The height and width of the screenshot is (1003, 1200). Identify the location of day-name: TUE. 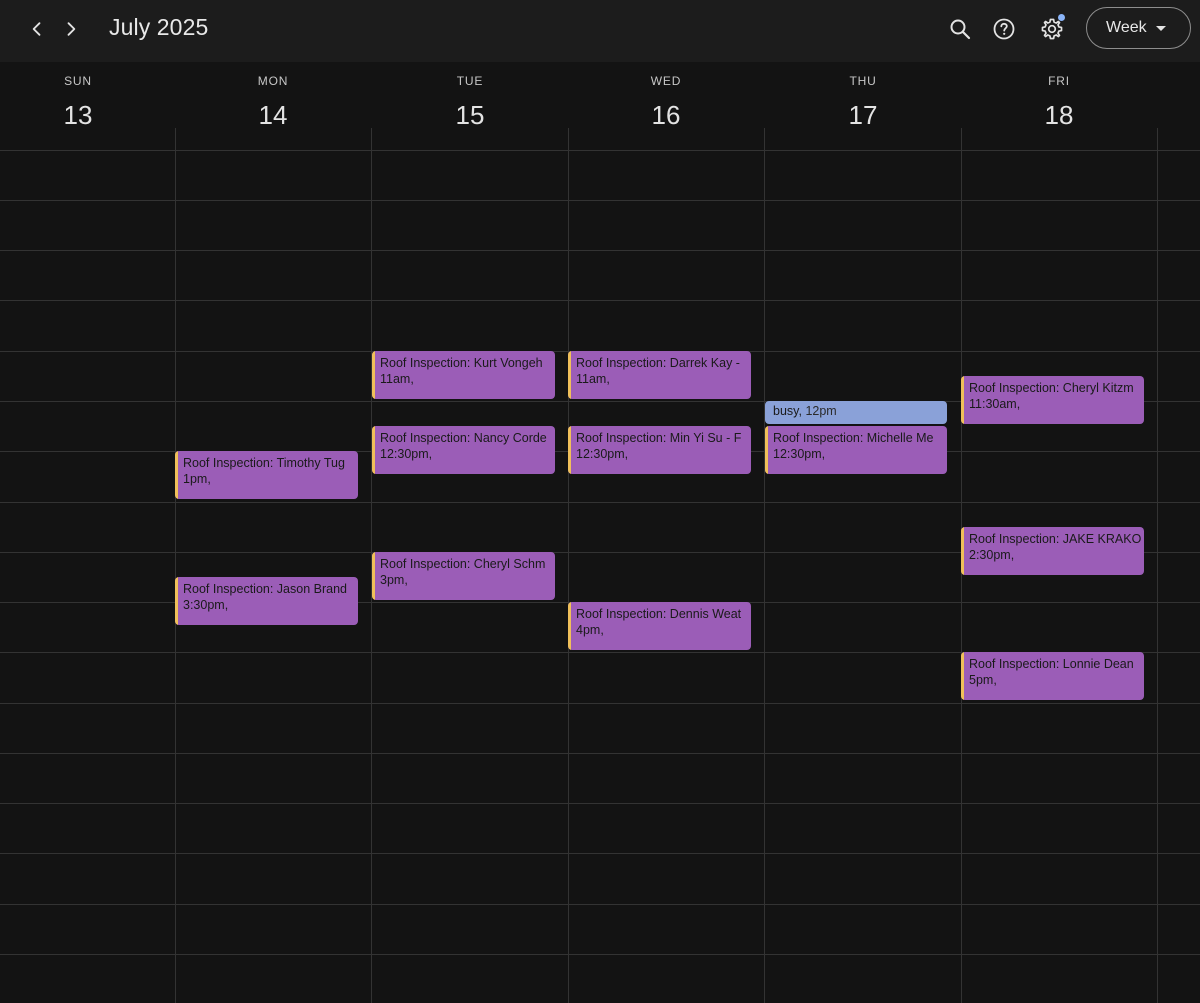
(470, 81).